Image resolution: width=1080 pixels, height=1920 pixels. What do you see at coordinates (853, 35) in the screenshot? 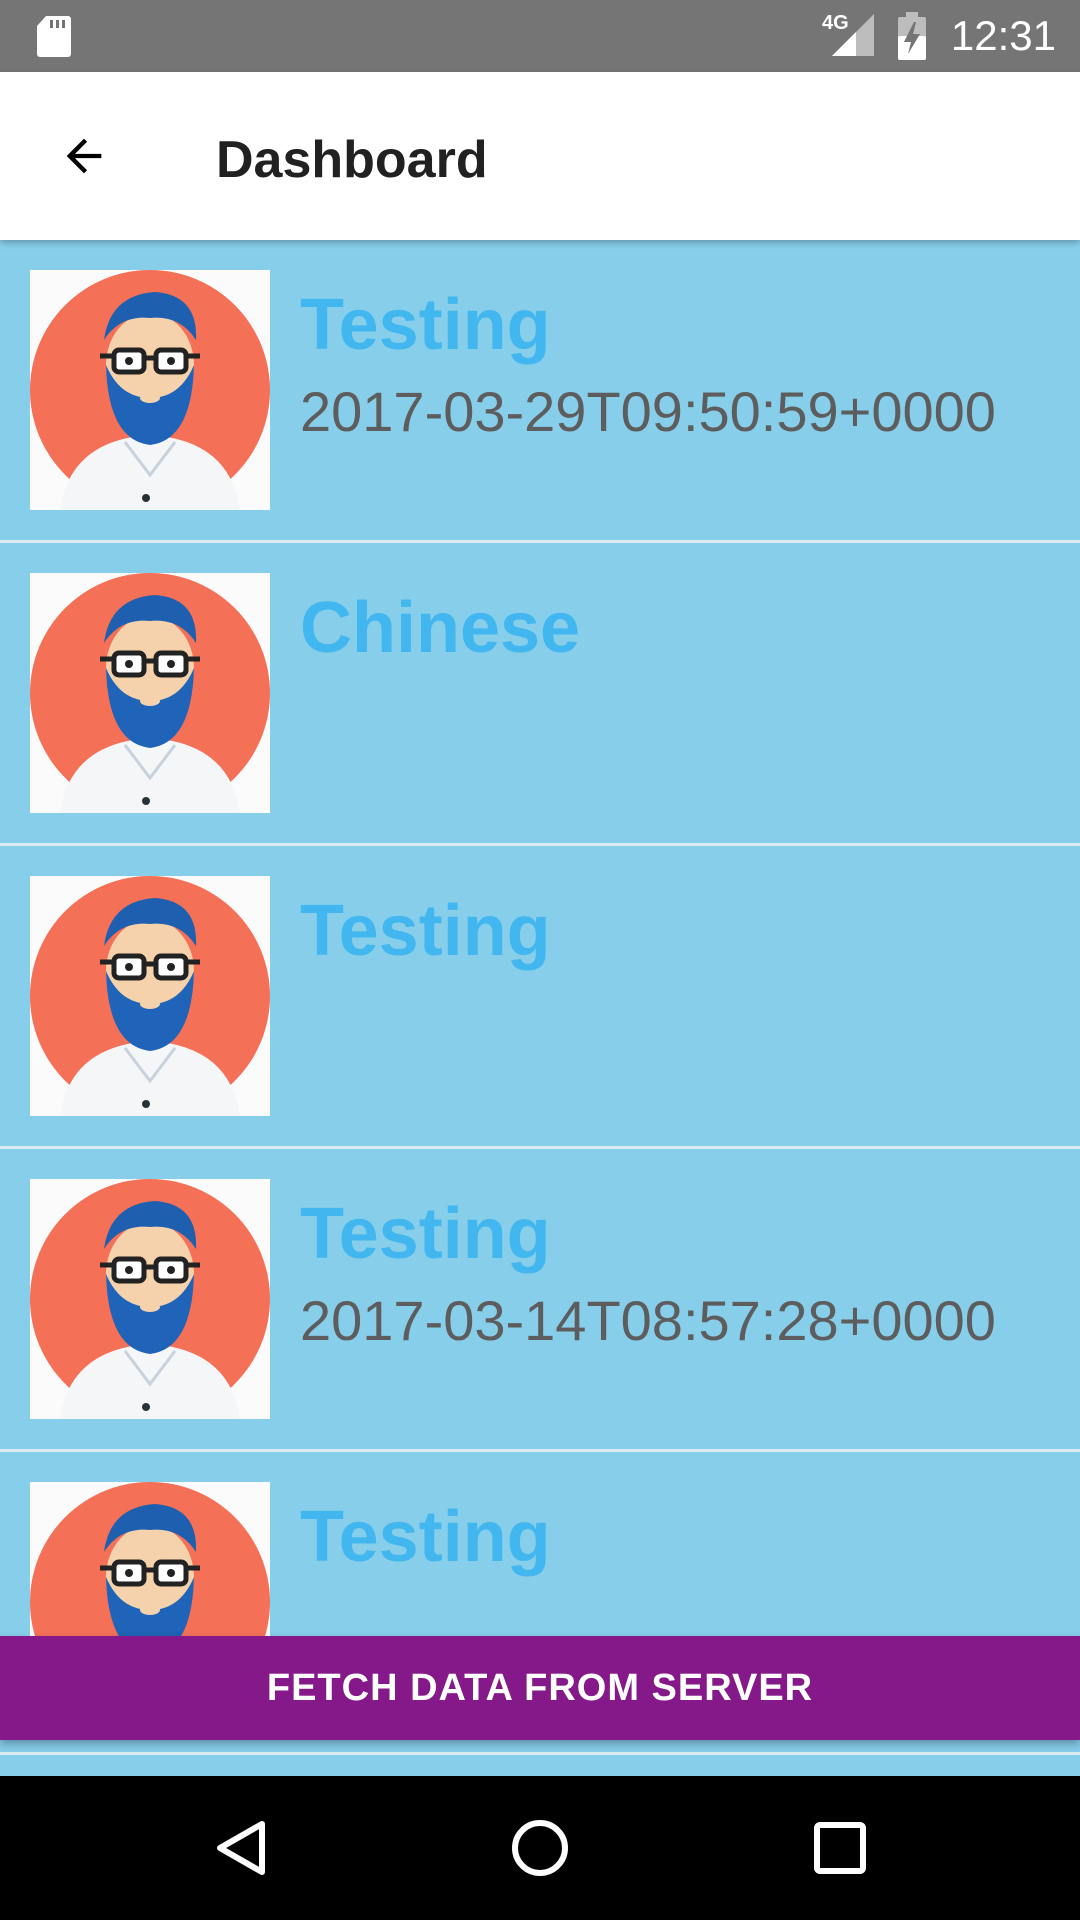
I see `signal-icon` at bounding box center [853, 35].